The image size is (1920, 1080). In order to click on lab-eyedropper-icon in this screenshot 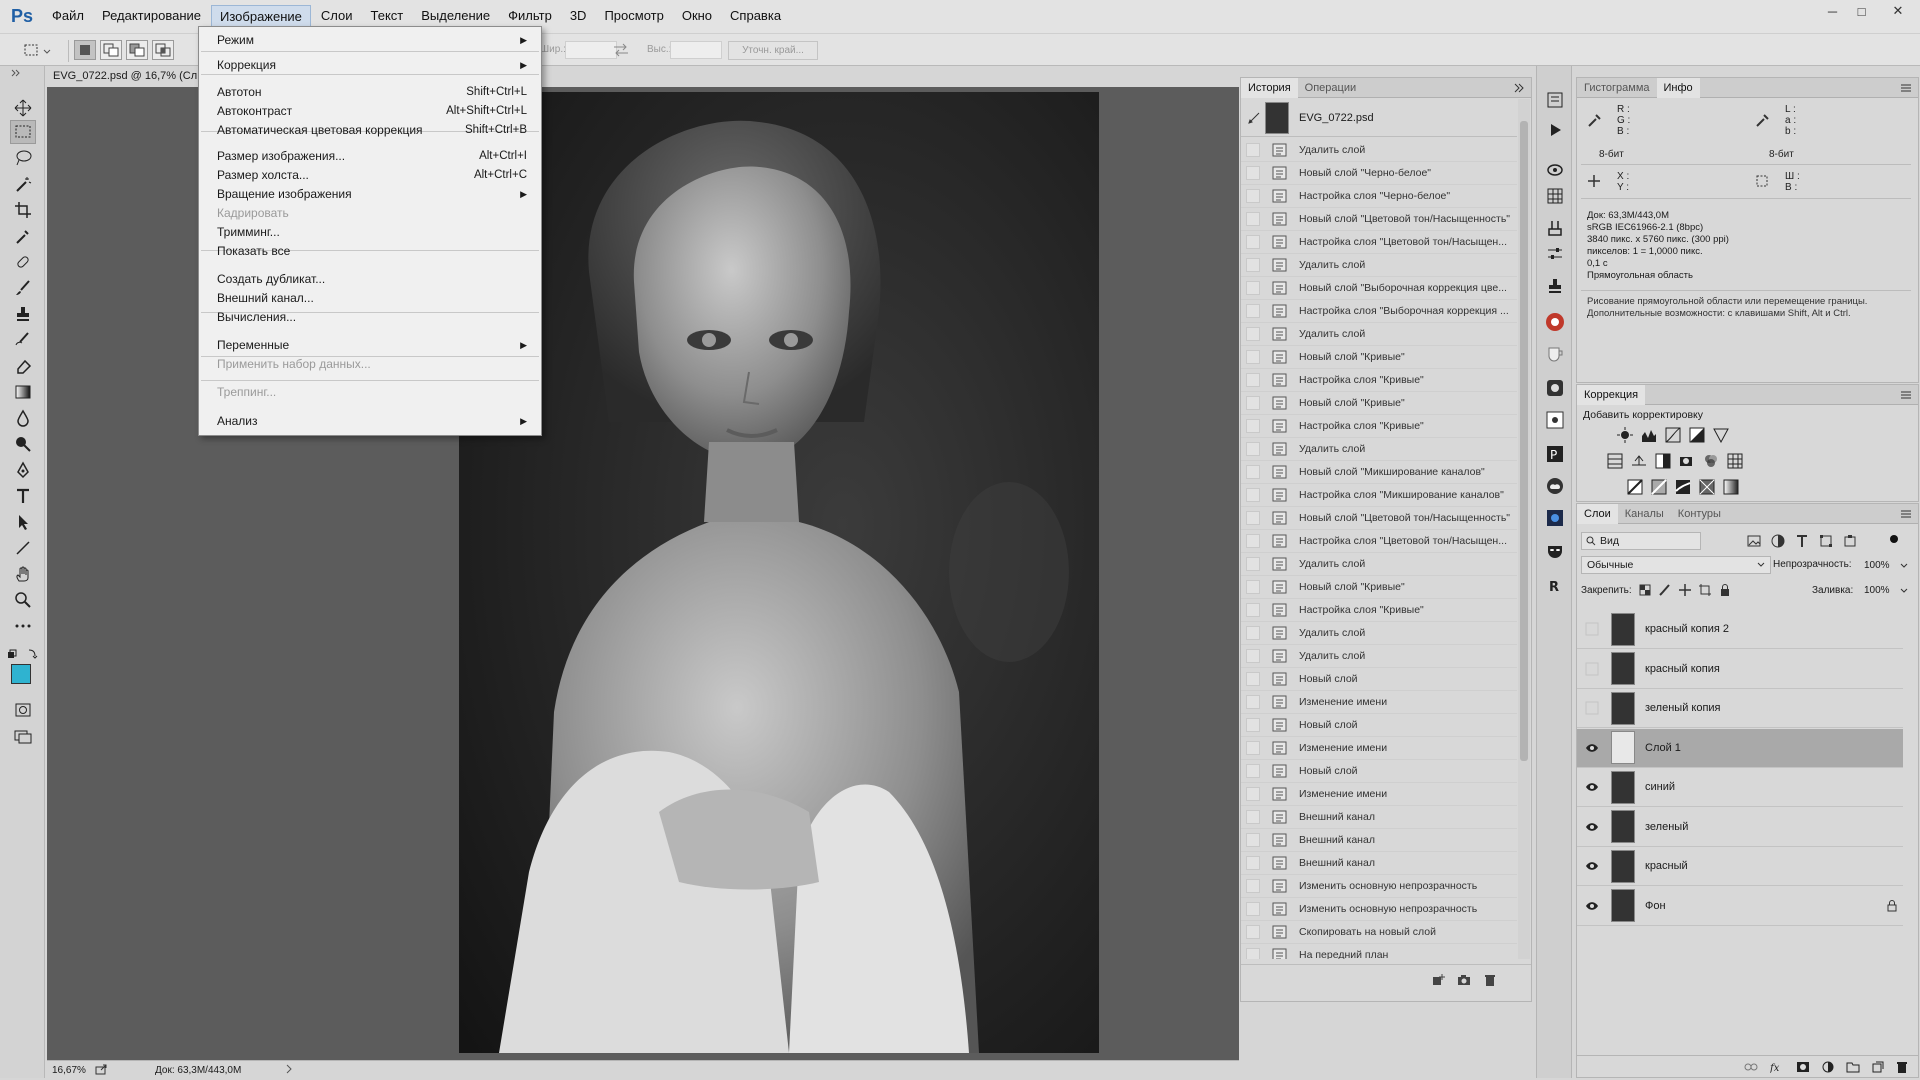, I will do `click(1763, 120)`.